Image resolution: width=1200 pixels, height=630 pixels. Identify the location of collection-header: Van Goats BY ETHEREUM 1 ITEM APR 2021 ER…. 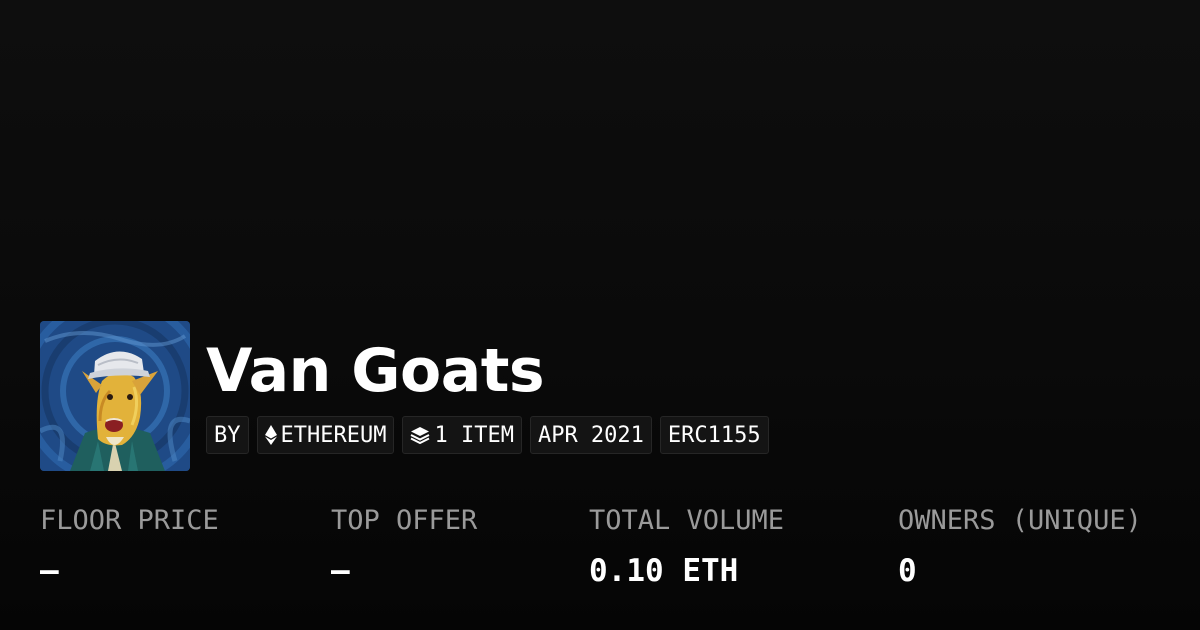
(404, 396).